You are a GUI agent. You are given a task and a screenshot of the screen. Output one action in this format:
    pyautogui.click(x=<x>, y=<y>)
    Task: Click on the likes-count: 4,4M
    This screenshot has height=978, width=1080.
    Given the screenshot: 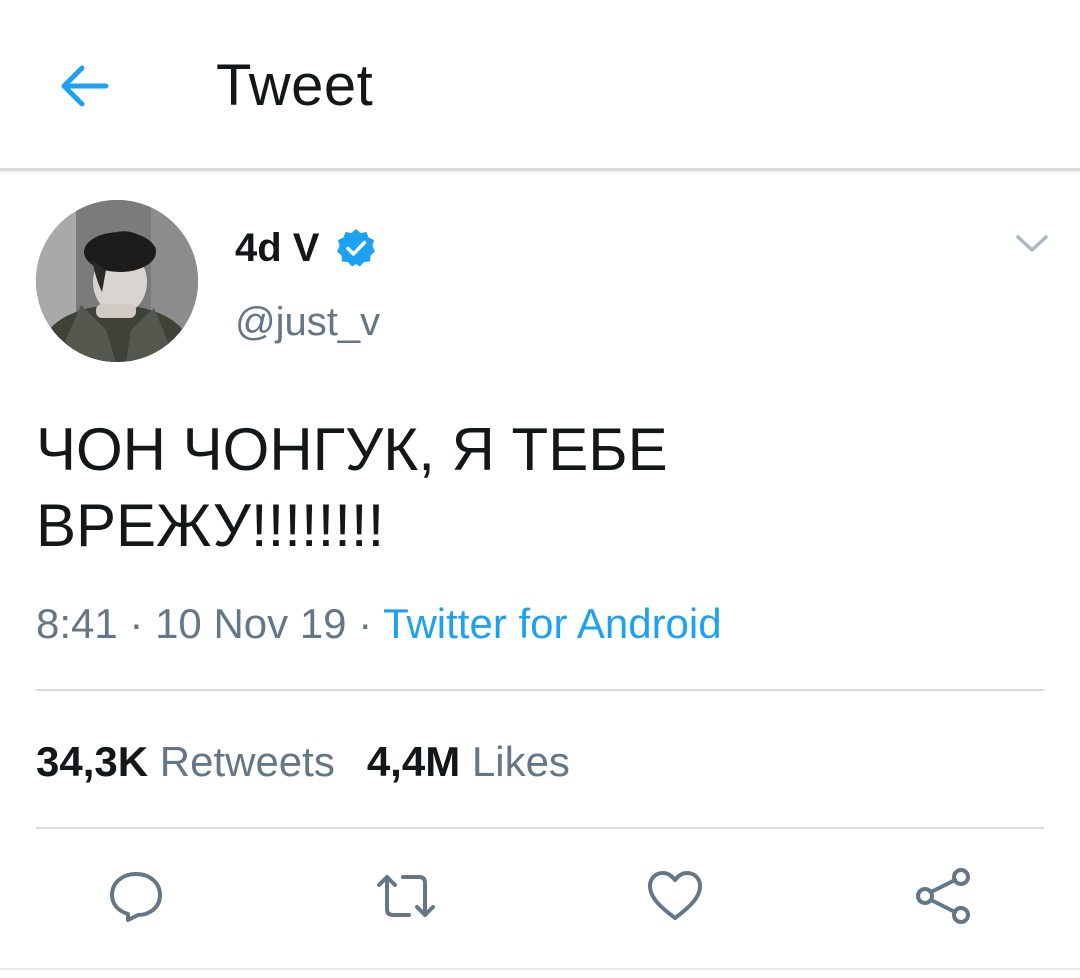 What is the action you would take?
    pyautogui.click(x=413, y=761)
    